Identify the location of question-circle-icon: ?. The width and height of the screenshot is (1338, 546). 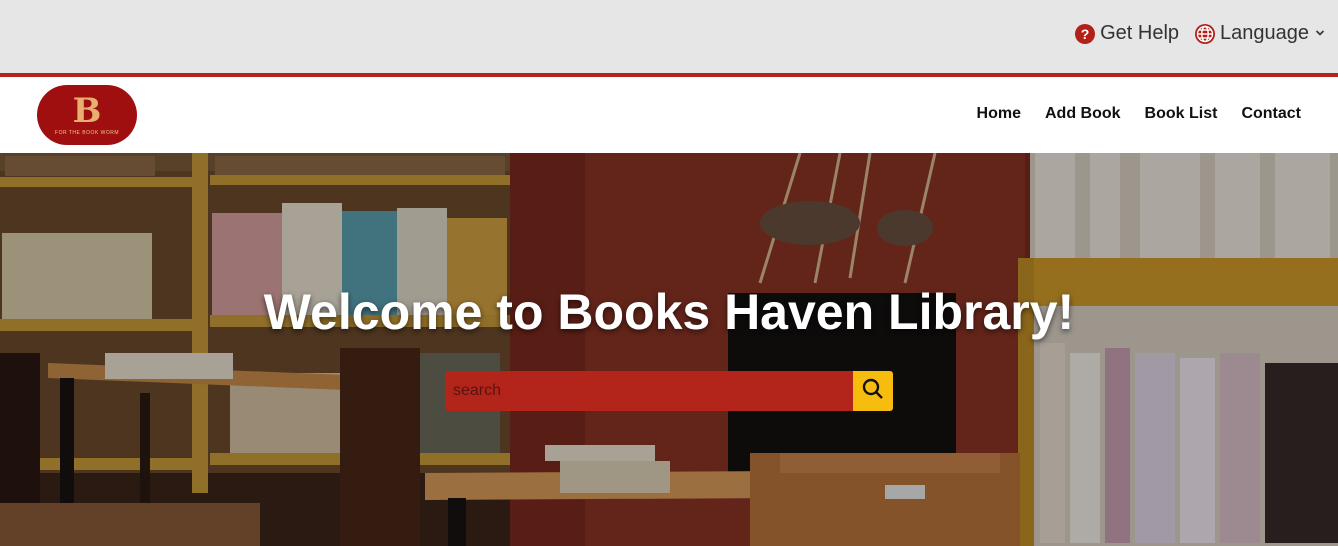
(1085, 33).